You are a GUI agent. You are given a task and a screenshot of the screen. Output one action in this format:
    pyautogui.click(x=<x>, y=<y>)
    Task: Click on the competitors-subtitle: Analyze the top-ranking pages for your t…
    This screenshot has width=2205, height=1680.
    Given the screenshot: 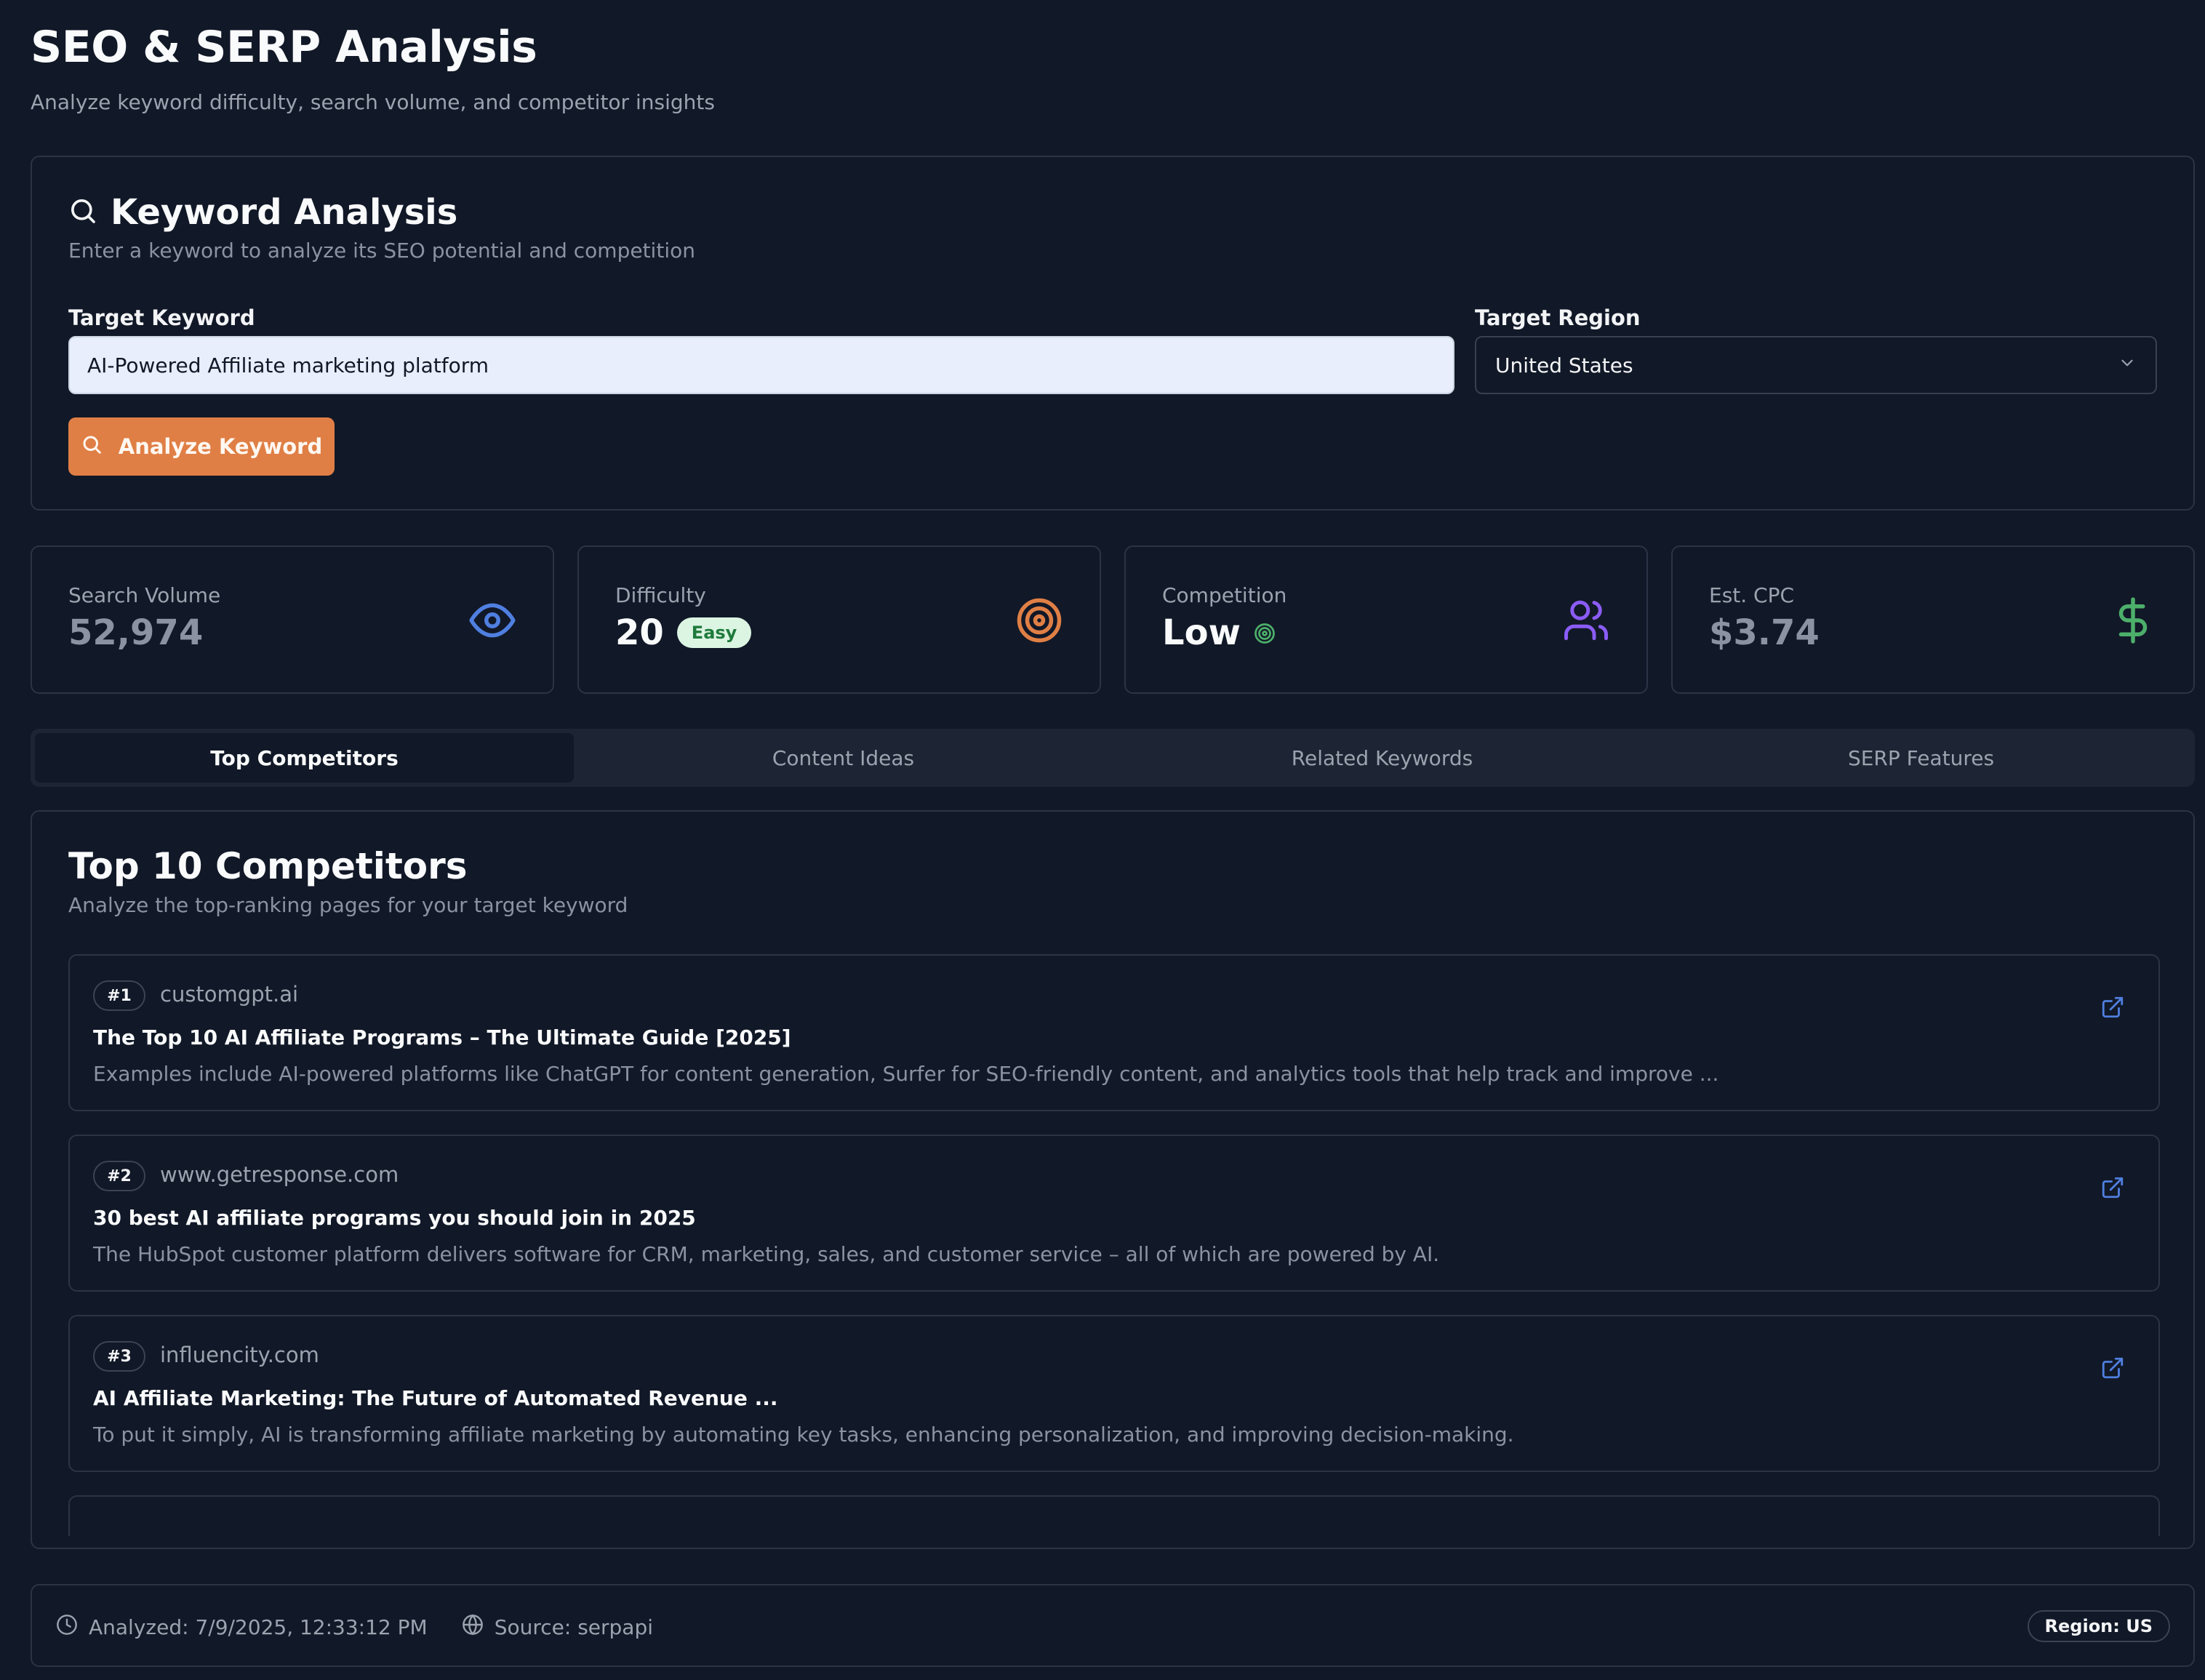 What is the action you would take?
    pyautogui.click(x=348, y=905)
    